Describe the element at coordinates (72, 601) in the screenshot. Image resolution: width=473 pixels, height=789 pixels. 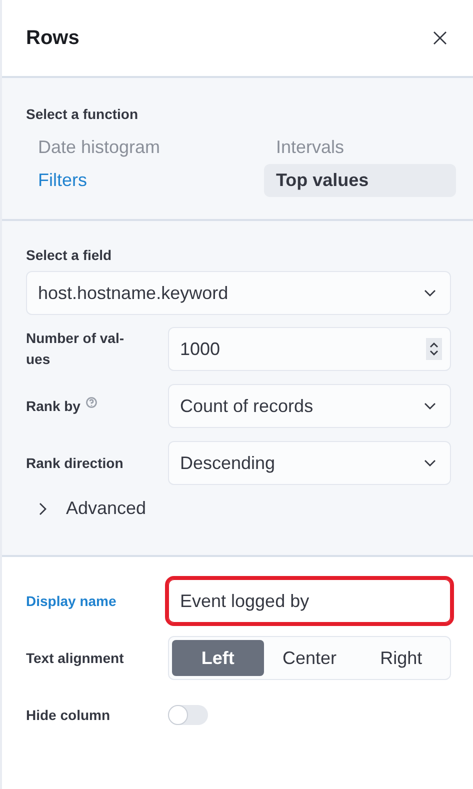
I see `field-label: Display name` at that location.